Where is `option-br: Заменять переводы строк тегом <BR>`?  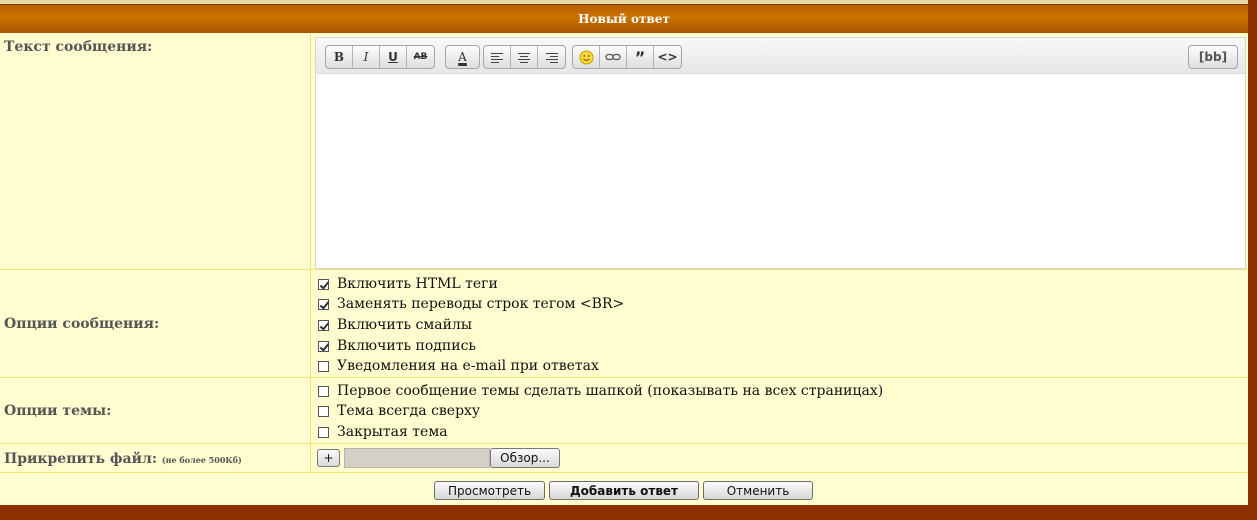
option-br: Заменять переводы строк тегом <BR> is located at coordinates (471, 304).